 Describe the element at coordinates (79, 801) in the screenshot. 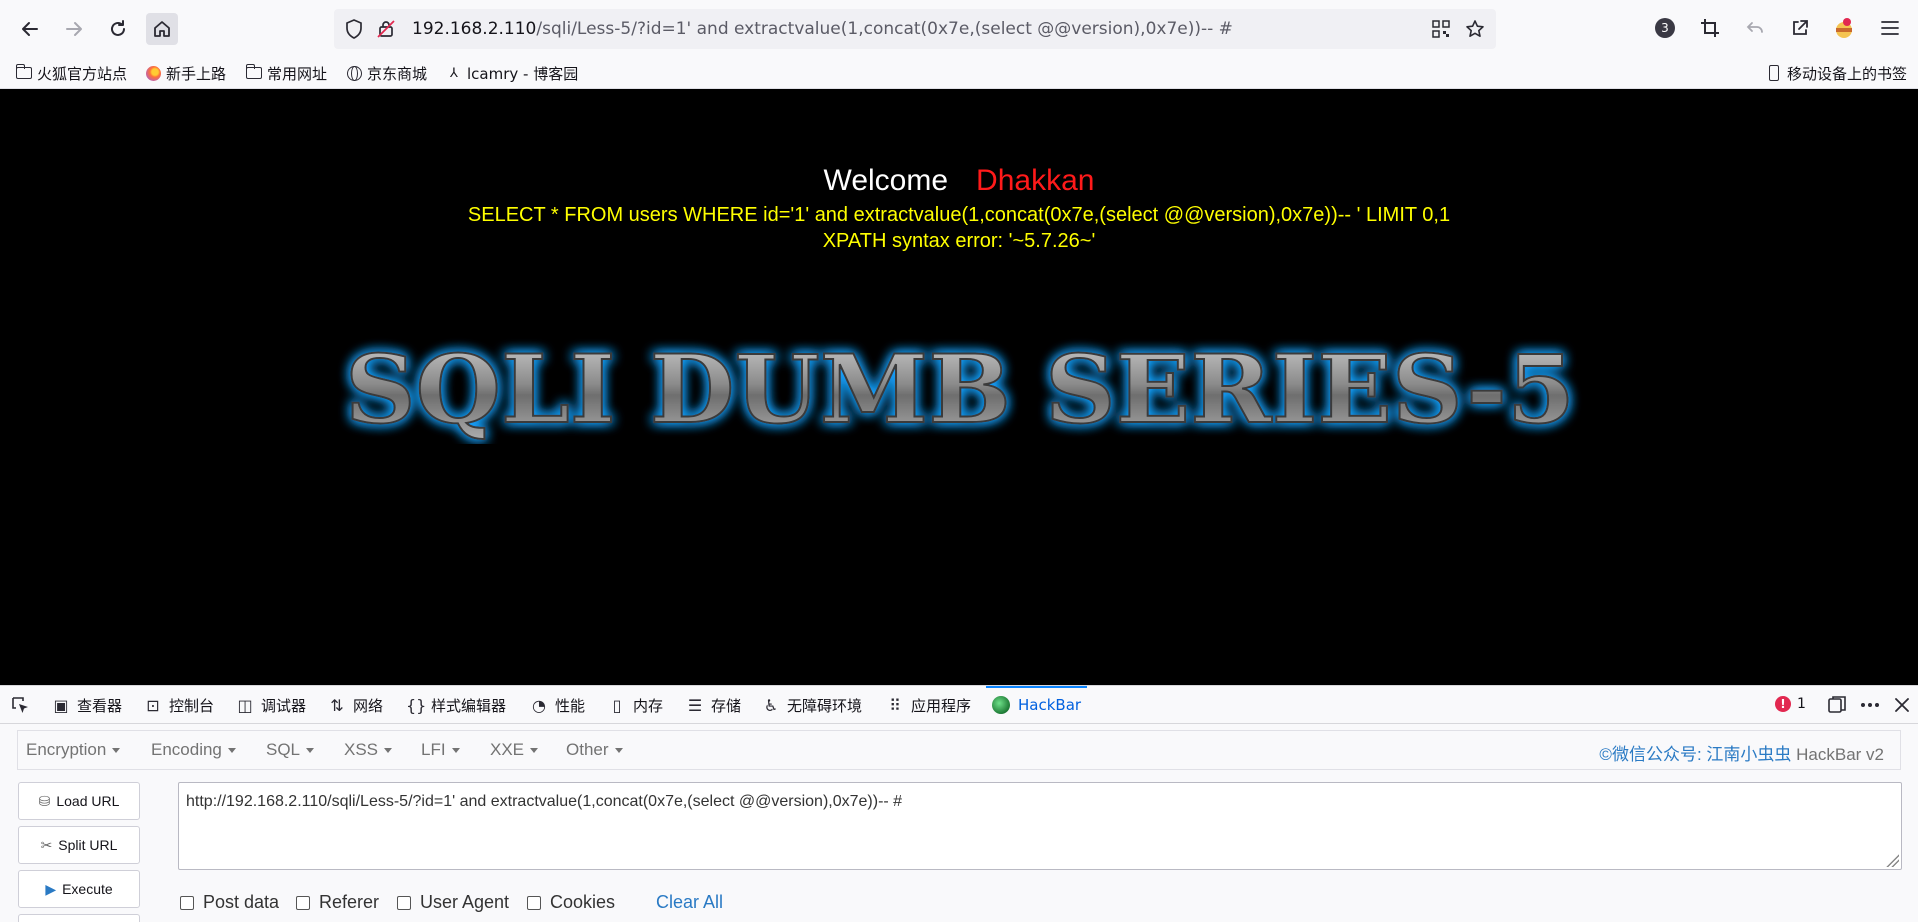

I see `load-url-button: ⛁ Load URL` at that location.